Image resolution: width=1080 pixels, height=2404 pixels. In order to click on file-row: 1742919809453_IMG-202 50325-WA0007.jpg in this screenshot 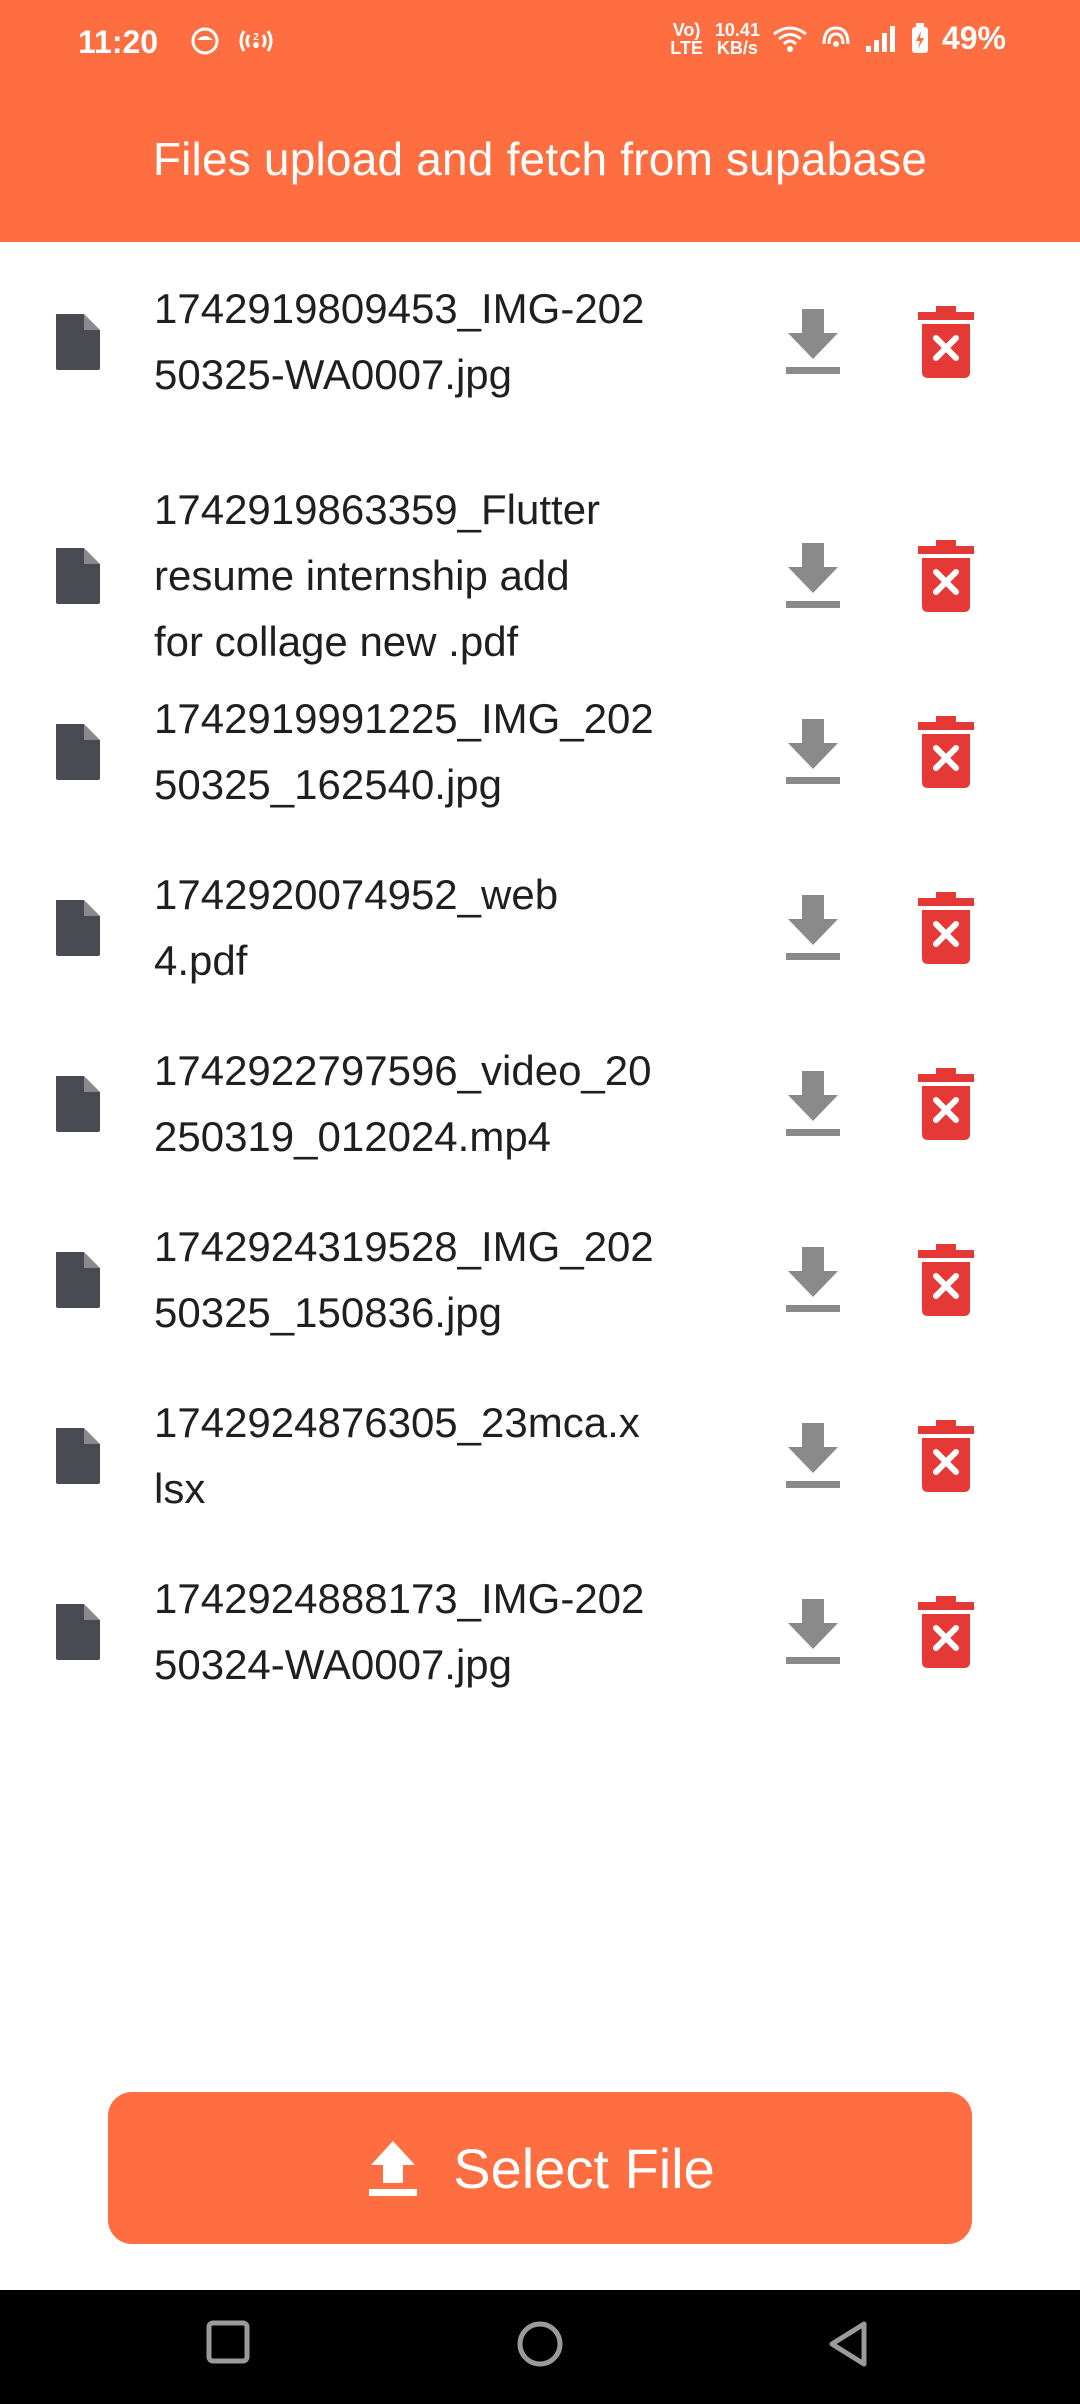, I will do `click(540, 342)`.